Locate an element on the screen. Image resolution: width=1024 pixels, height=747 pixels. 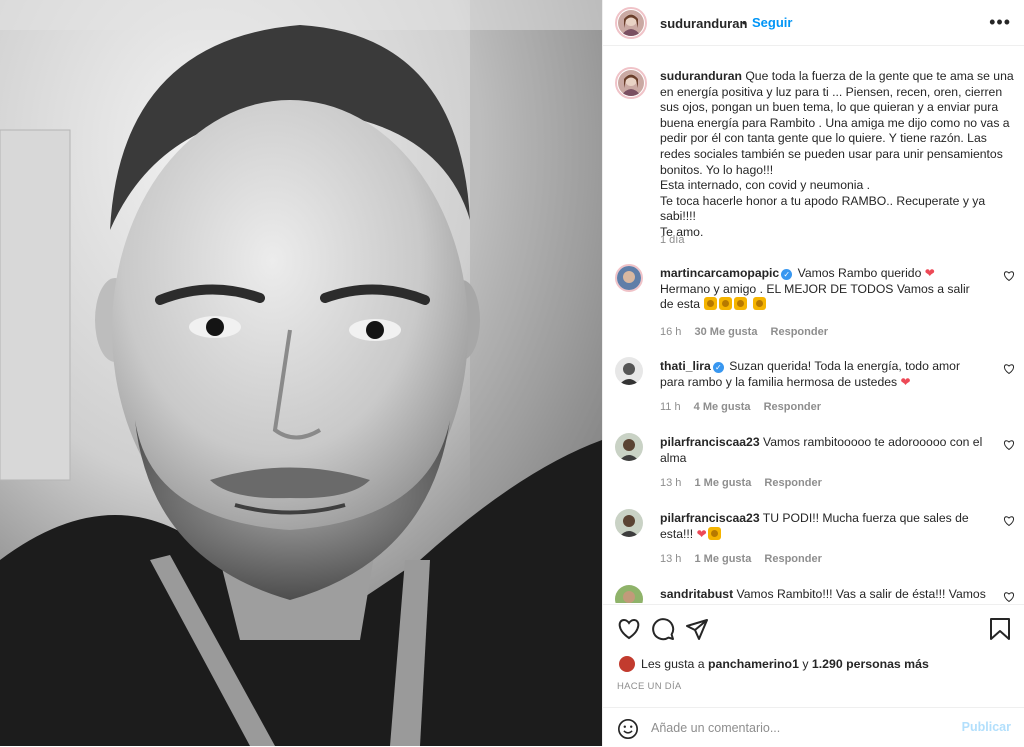
comment-likes: 4 Me gusta is located at coordinates (722, 407).